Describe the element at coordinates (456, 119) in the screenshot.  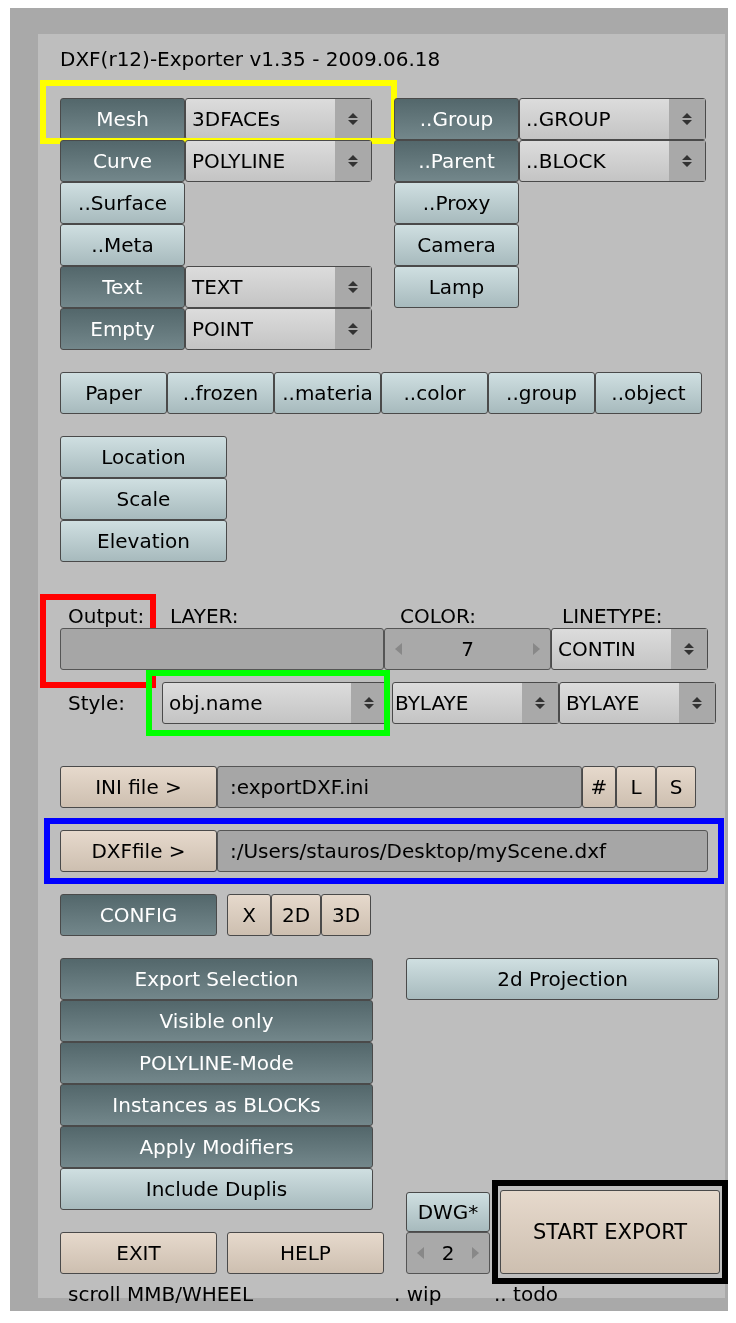
I see `object-type-toggle: ..Group` at that location.